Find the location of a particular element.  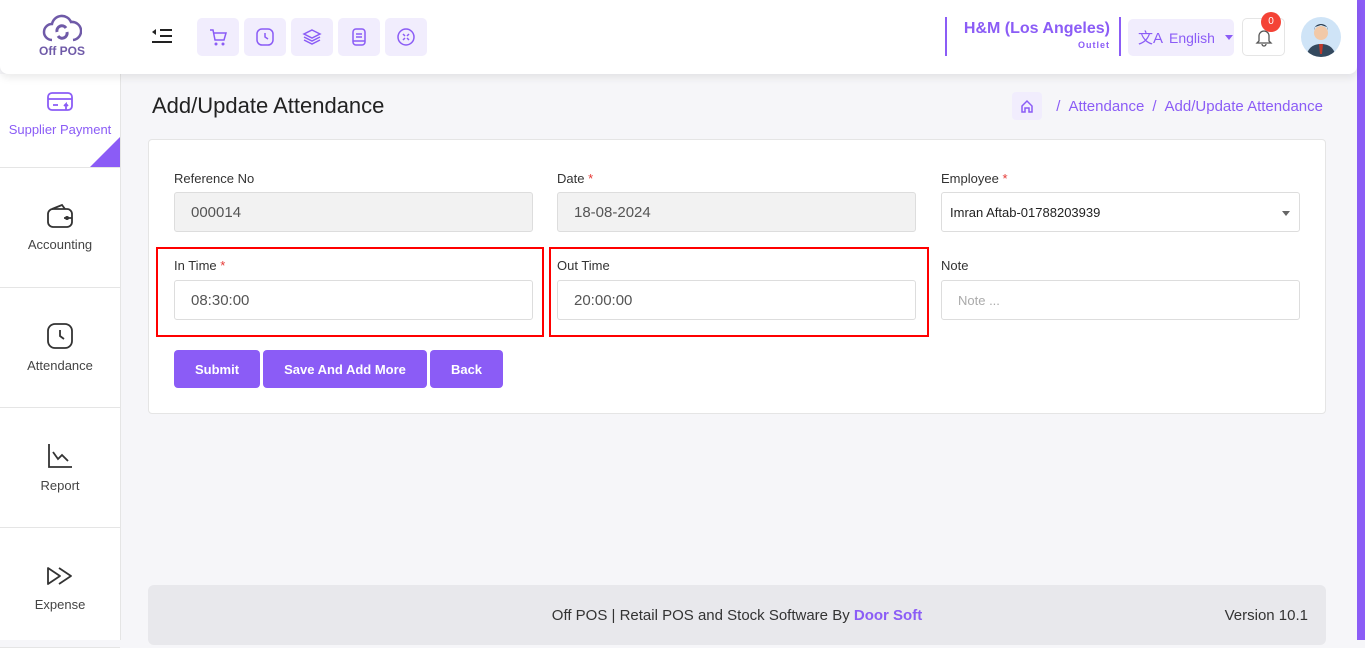

version-label: Version 10.1 is located at coordinates (1266, 615).